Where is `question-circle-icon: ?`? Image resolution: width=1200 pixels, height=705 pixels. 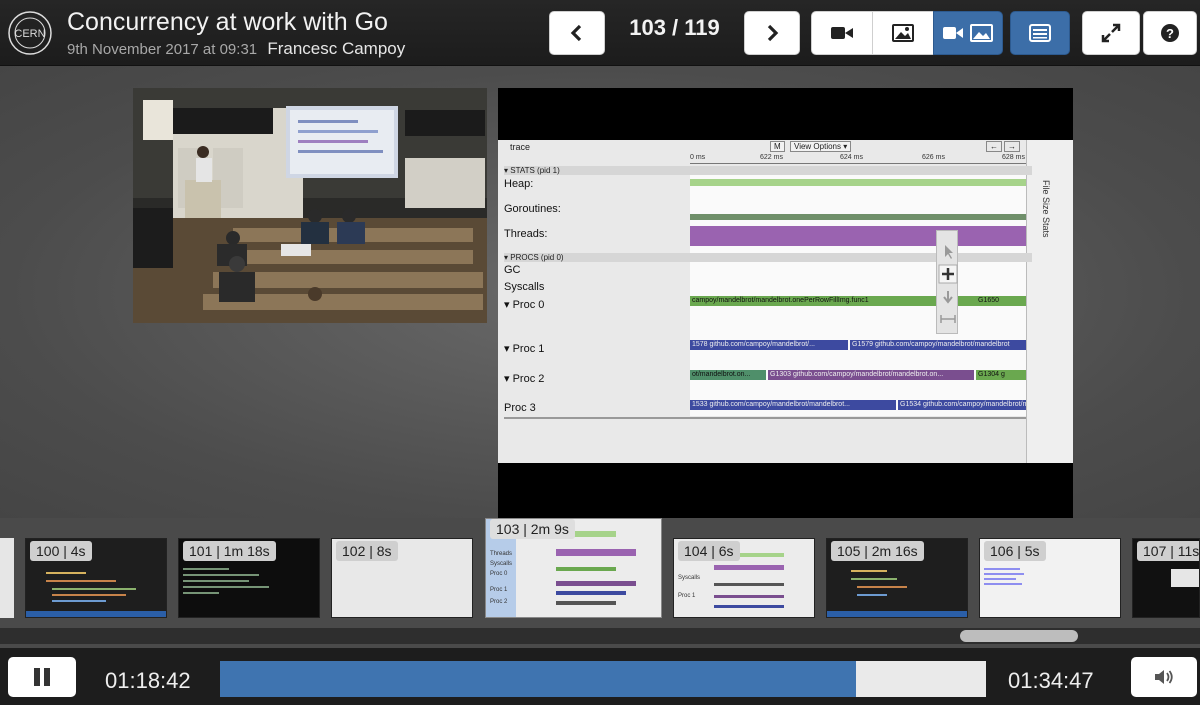 question-circle-icon: ? is located at coordinates (1170, 33).